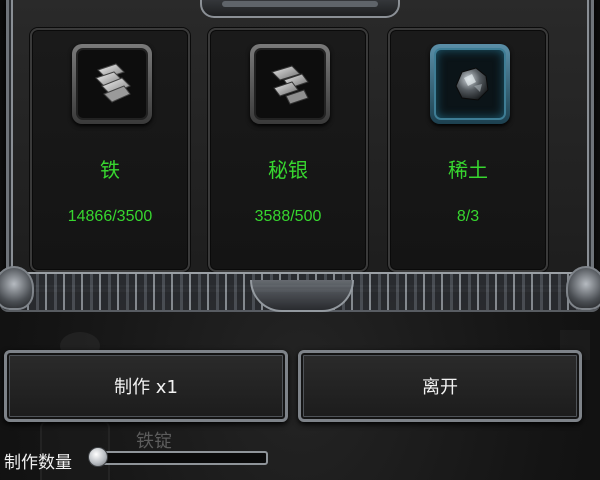 This screenshot has width=600, height=480. Describe the element at coordinates (583, 288) in the screenshot. I see `corner-ornament-right` at that location.